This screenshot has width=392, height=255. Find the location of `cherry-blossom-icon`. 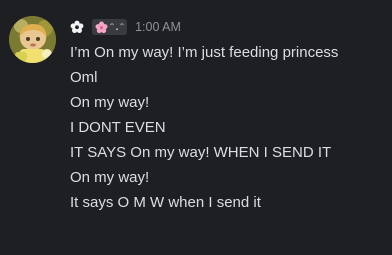

cherry-blossom-icon is located at coordinates (101, 27).